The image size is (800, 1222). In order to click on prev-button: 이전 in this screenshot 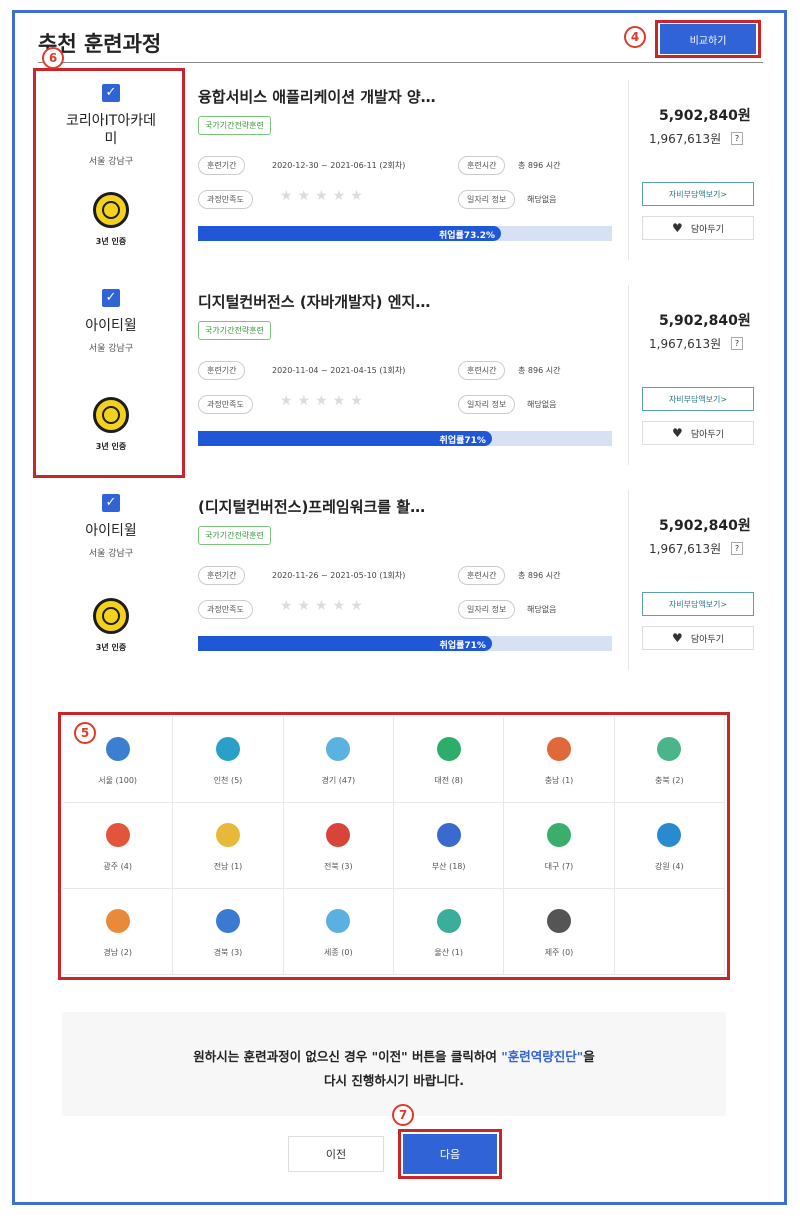, I will do `click(336, 1154)`.